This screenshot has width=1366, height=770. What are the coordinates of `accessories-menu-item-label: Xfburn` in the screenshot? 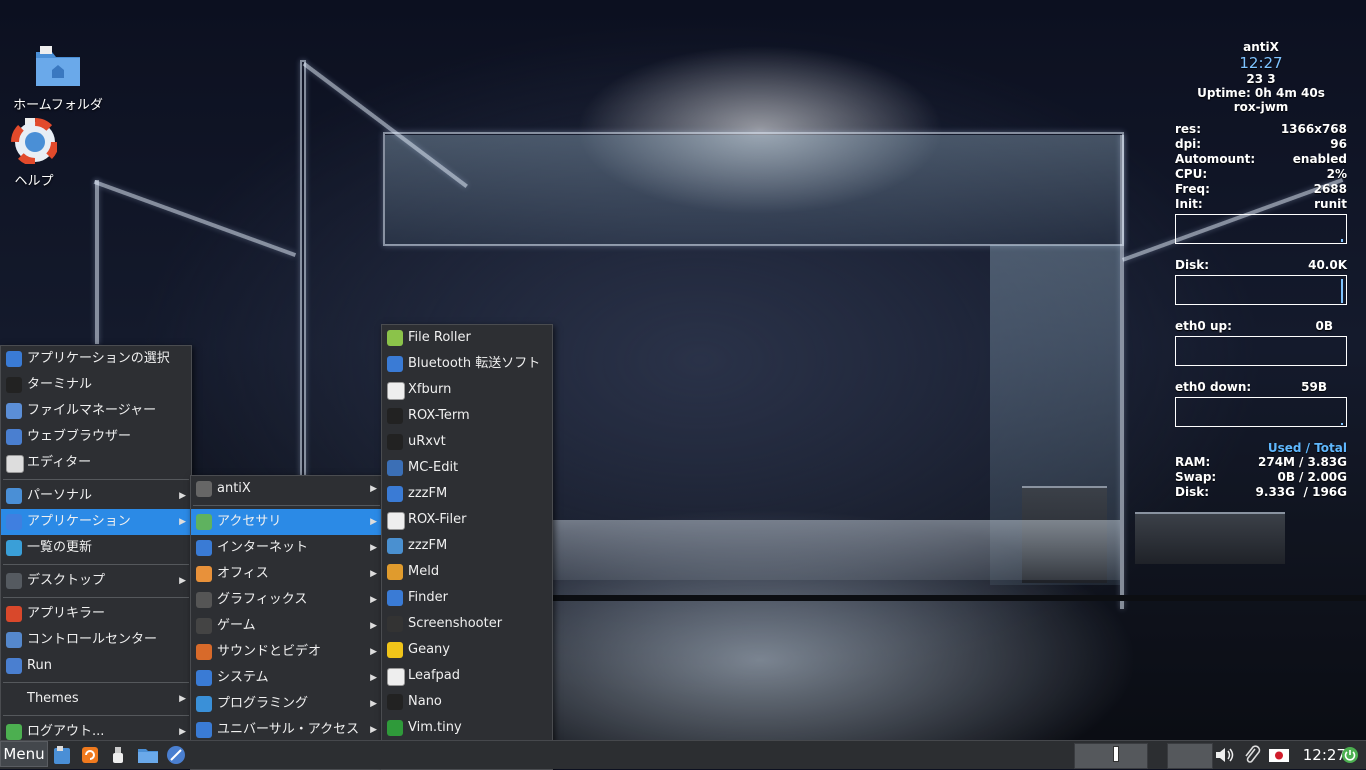 It's located at (430, 389).